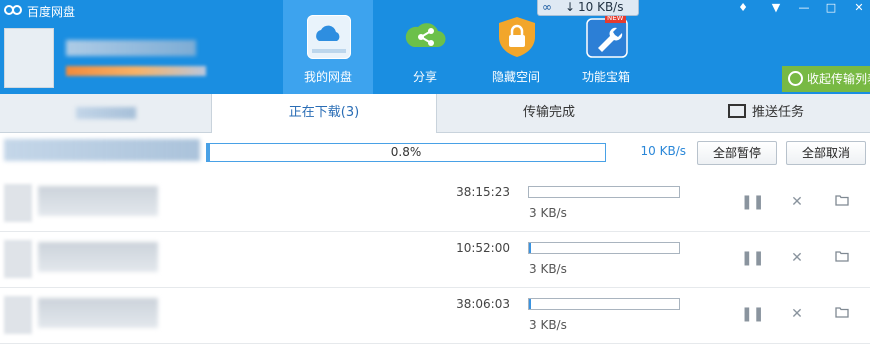 The height and width of the screenshot is (349, 870). Describe the element at coordinates (13, 10) in the screenshot. I see `baidu-netdisk-logo-icon` at that location.